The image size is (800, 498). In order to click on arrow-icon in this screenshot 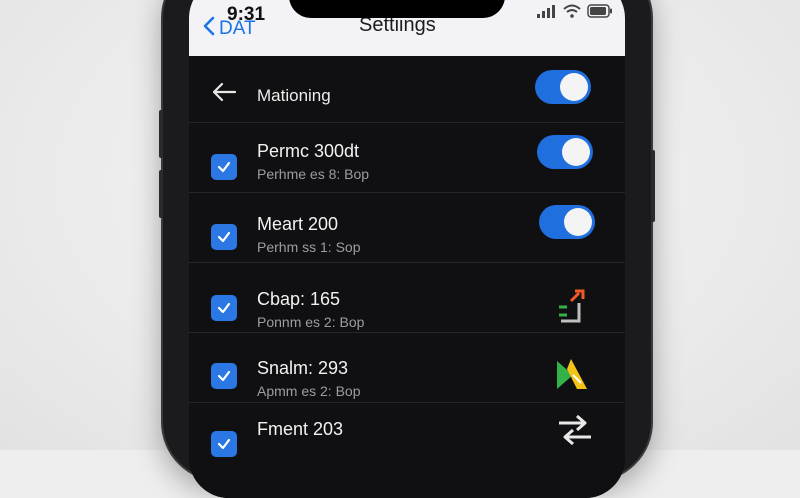, I will do `click(569, 305)`.